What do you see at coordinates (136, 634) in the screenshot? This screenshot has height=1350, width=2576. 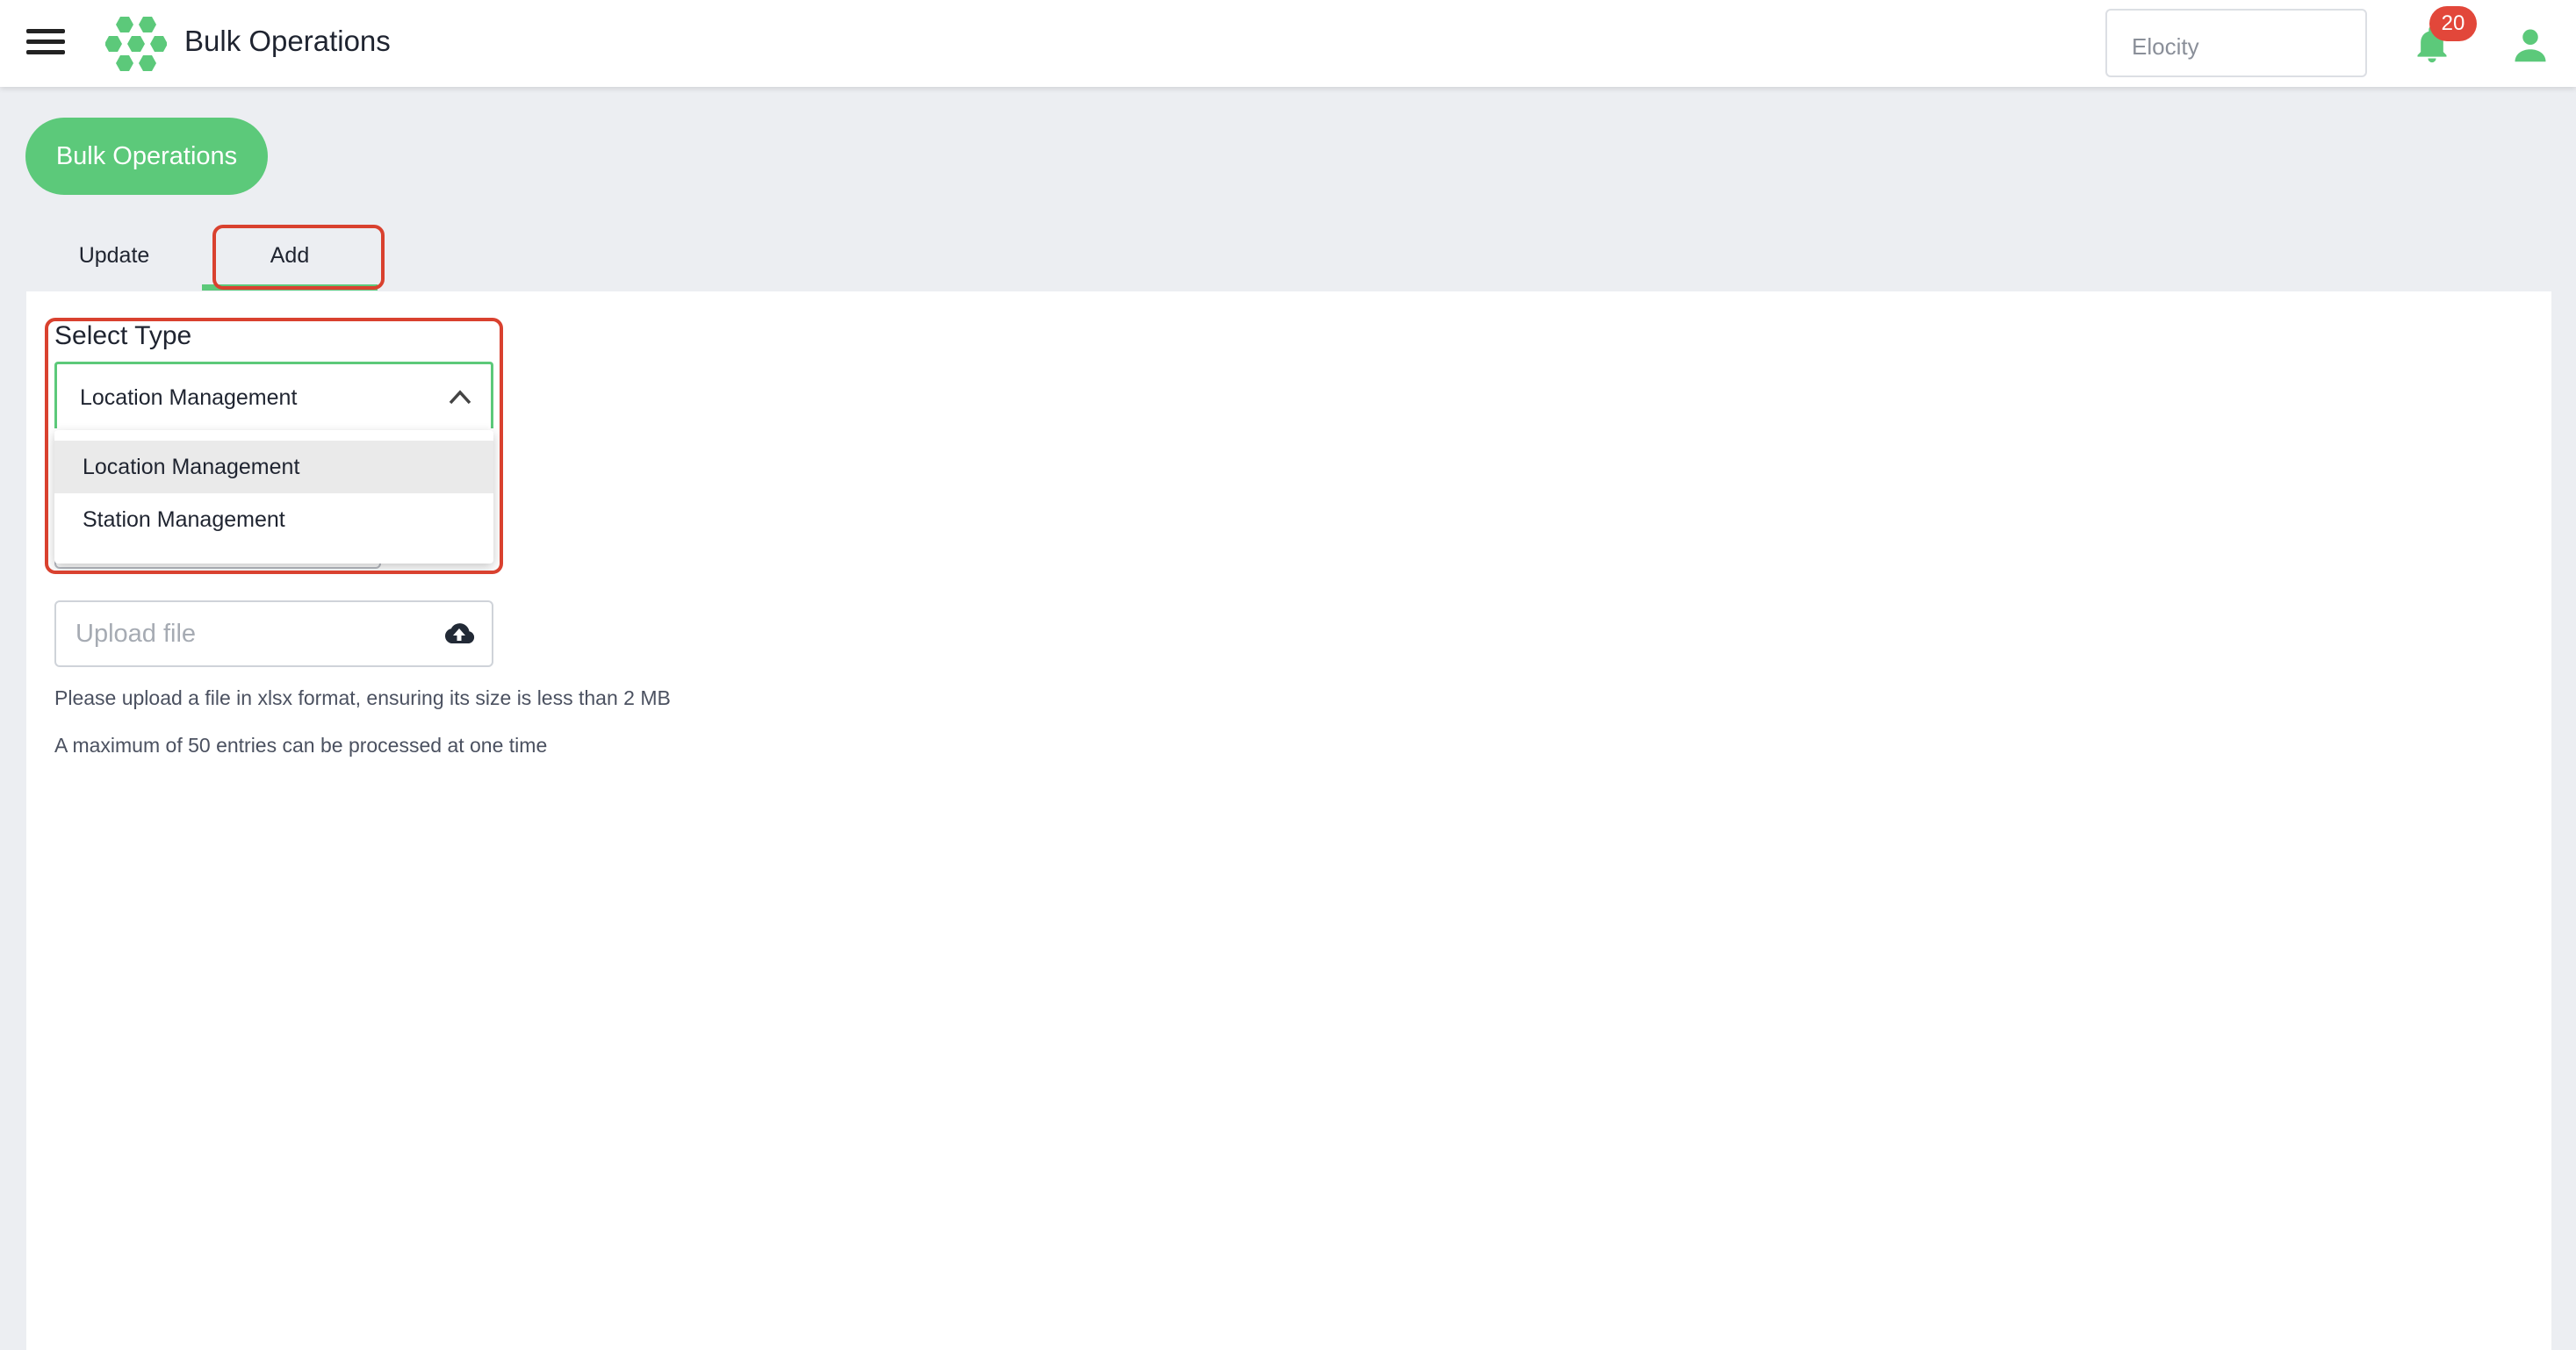 I see `upload-placeholder: Upload file` at bounding box center [136, 634].